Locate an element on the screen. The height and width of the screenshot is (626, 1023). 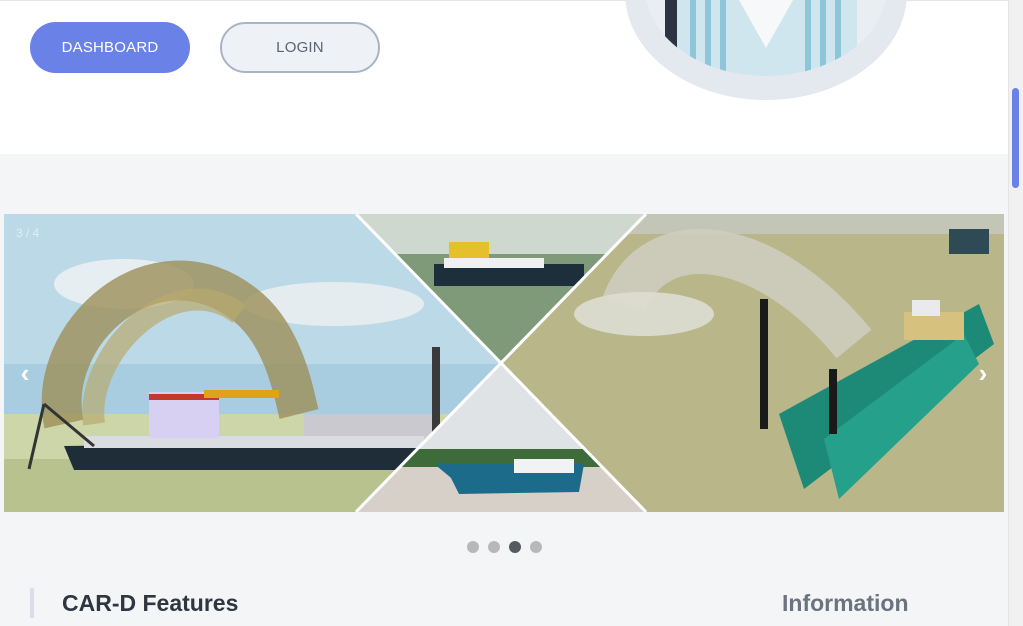
scrollbar-thumb is located at coordinates (1015, 138).